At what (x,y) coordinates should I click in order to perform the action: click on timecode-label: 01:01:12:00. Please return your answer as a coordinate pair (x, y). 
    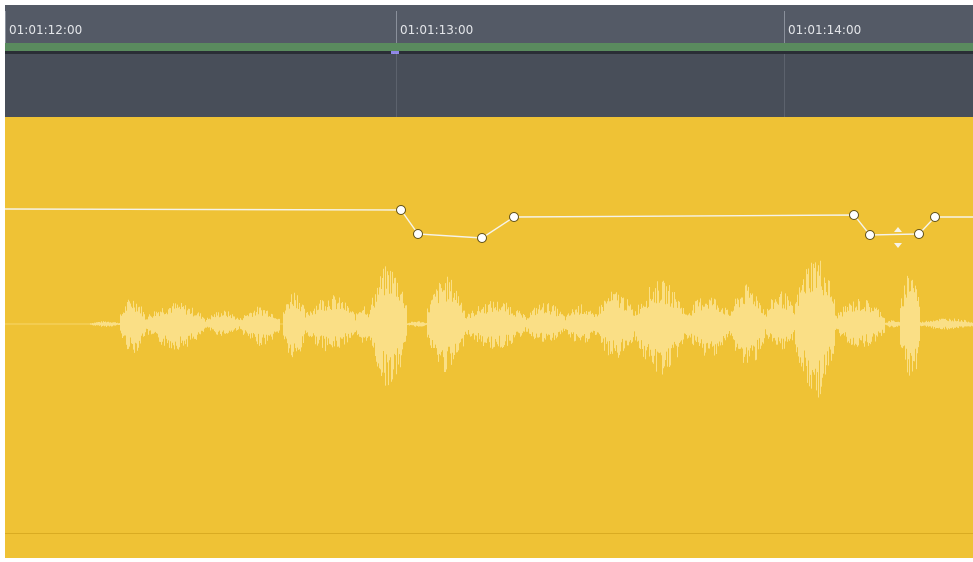
    Looking at the image, I should click on (46, 30).